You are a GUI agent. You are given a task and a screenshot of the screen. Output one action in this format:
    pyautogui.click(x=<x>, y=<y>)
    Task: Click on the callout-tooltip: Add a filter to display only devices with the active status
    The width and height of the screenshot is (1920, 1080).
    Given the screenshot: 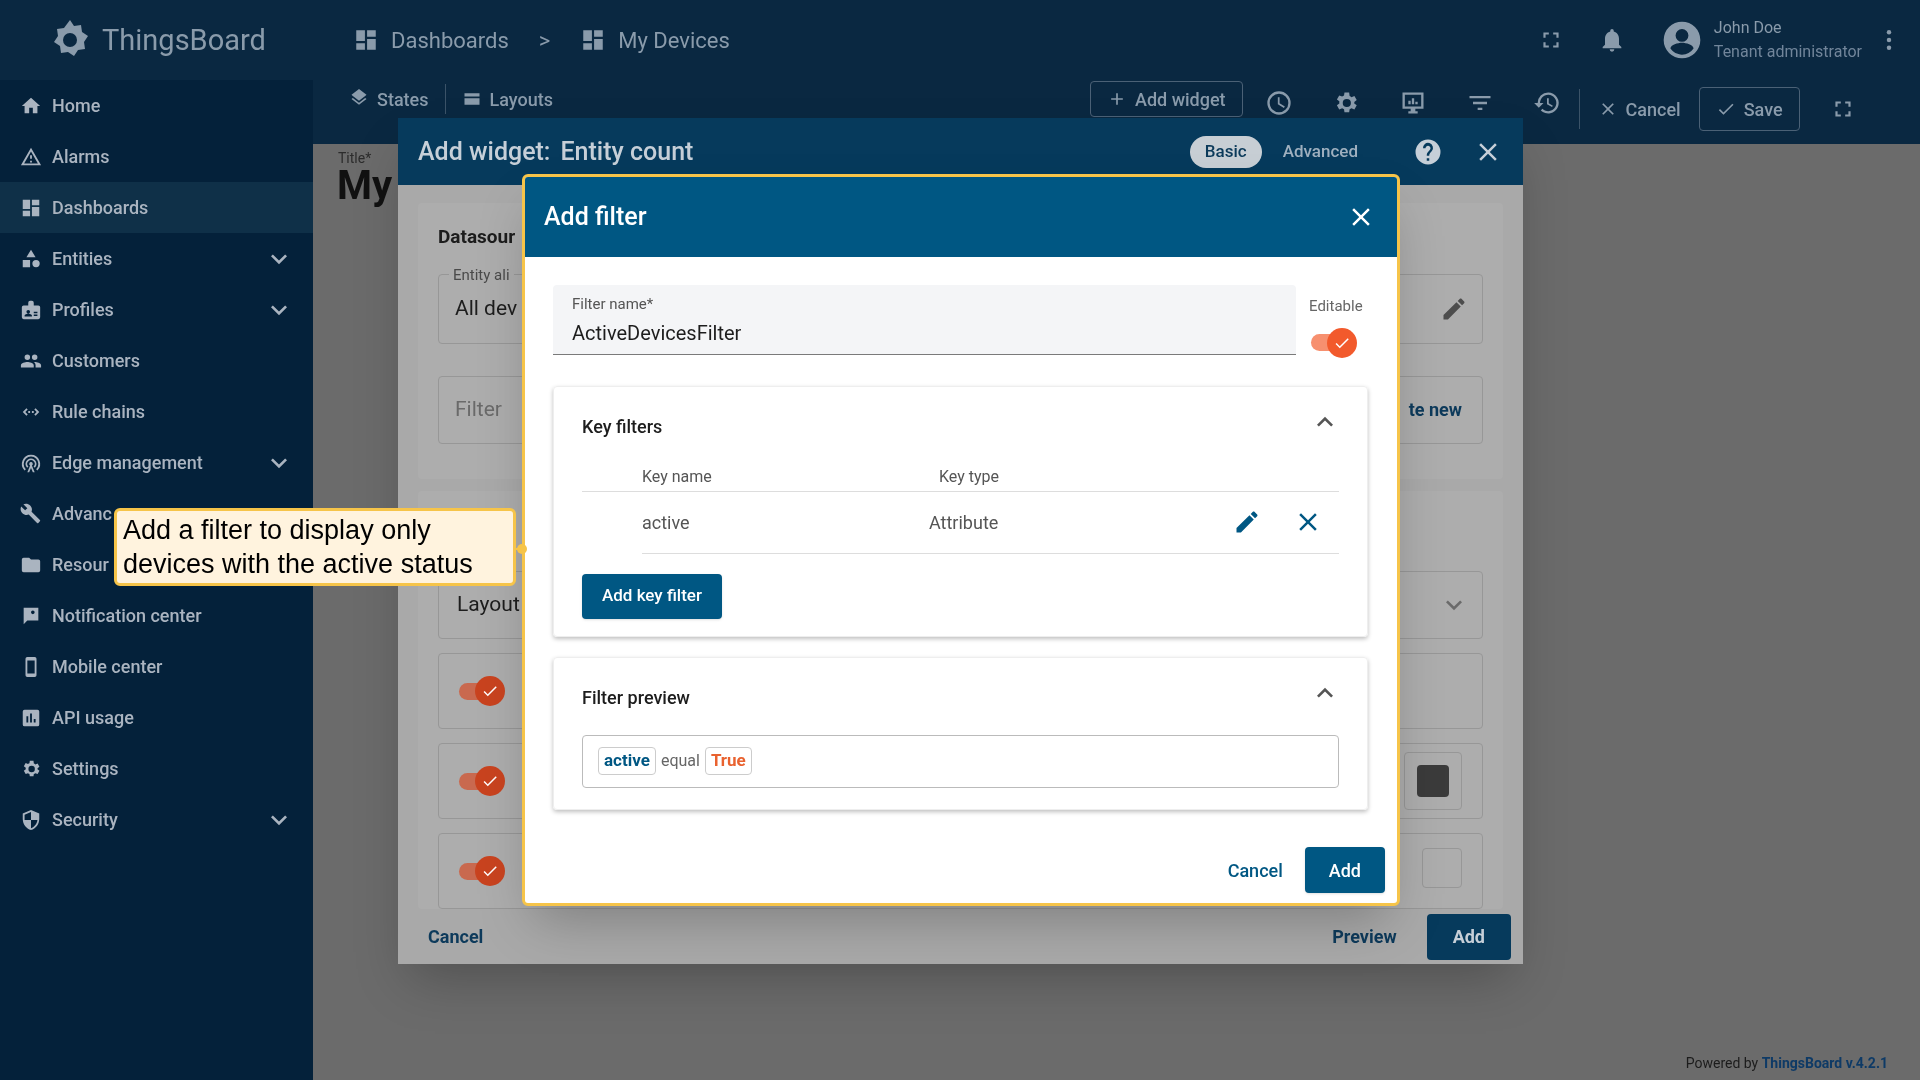 What is the action you would take?
    pyautogui.click(x=315, y=547)
    